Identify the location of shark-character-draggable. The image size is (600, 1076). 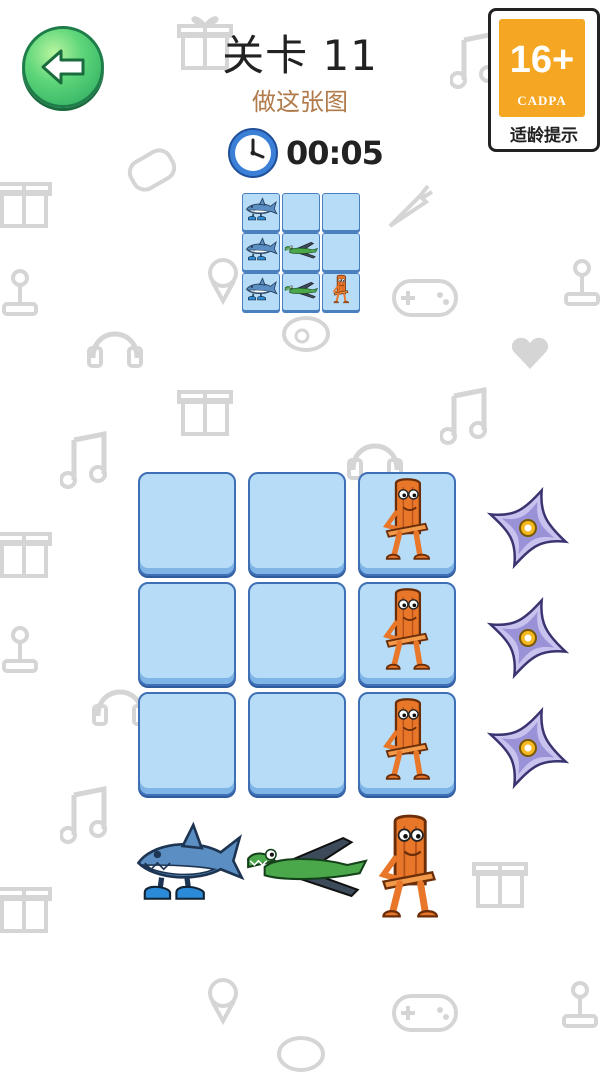
(188, 867).